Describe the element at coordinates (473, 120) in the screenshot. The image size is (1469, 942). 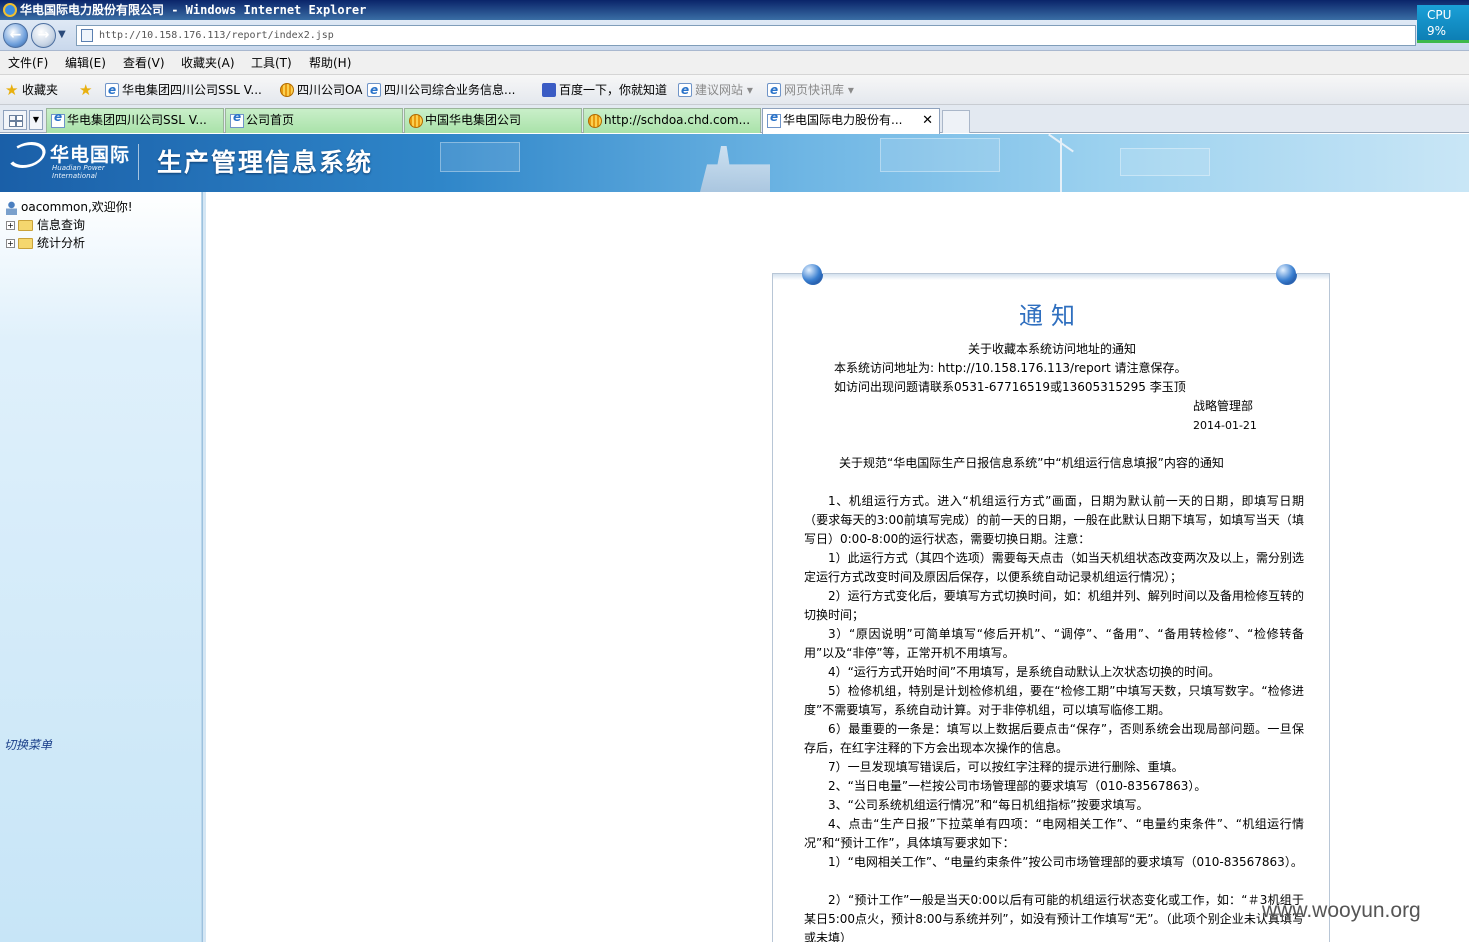
I see `tab-label: 中国华电集团公司` at that location.